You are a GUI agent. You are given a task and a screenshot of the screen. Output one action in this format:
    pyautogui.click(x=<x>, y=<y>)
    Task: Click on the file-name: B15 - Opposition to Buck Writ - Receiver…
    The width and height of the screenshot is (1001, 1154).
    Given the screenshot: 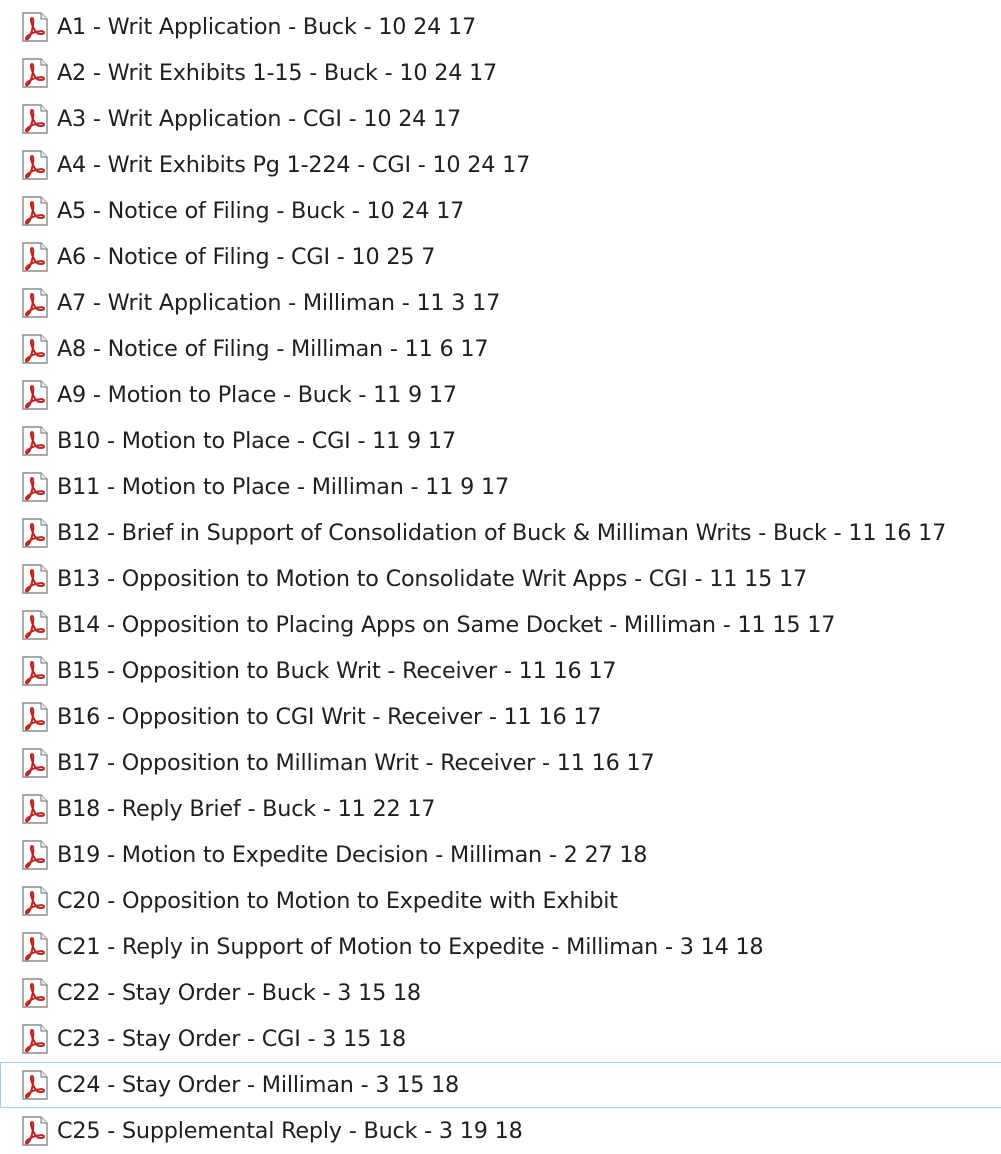 What is the action you would take?
    pyautogui.click(x=337, y=670)
    